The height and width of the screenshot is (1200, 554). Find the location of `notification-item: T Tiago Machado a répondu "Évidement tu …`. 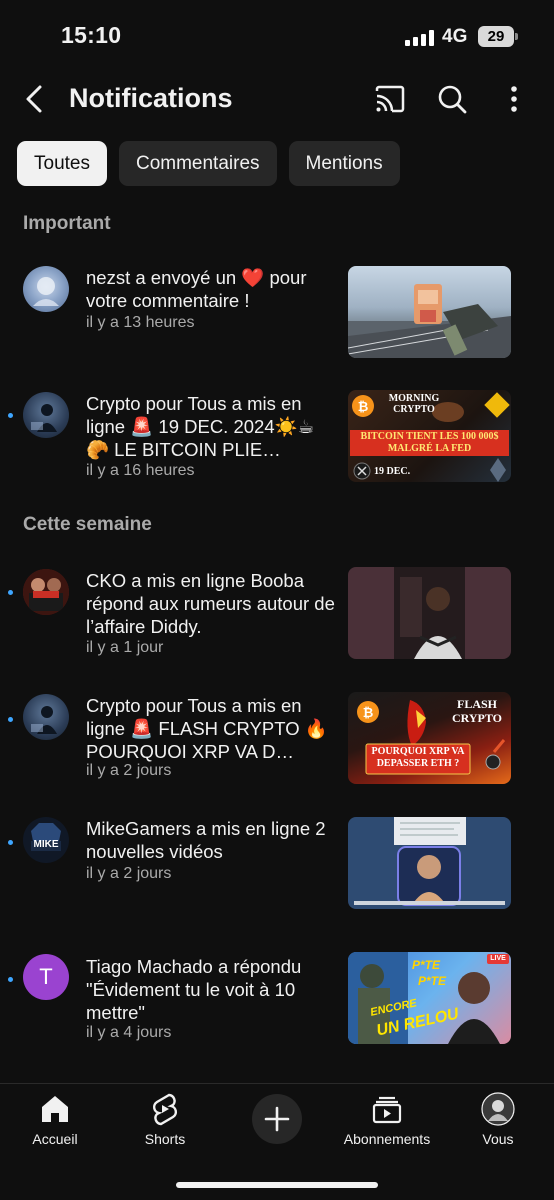

notification-item: T Tiago Machado a répondu "Évidement tu … is located at coordinates (277, 1002).